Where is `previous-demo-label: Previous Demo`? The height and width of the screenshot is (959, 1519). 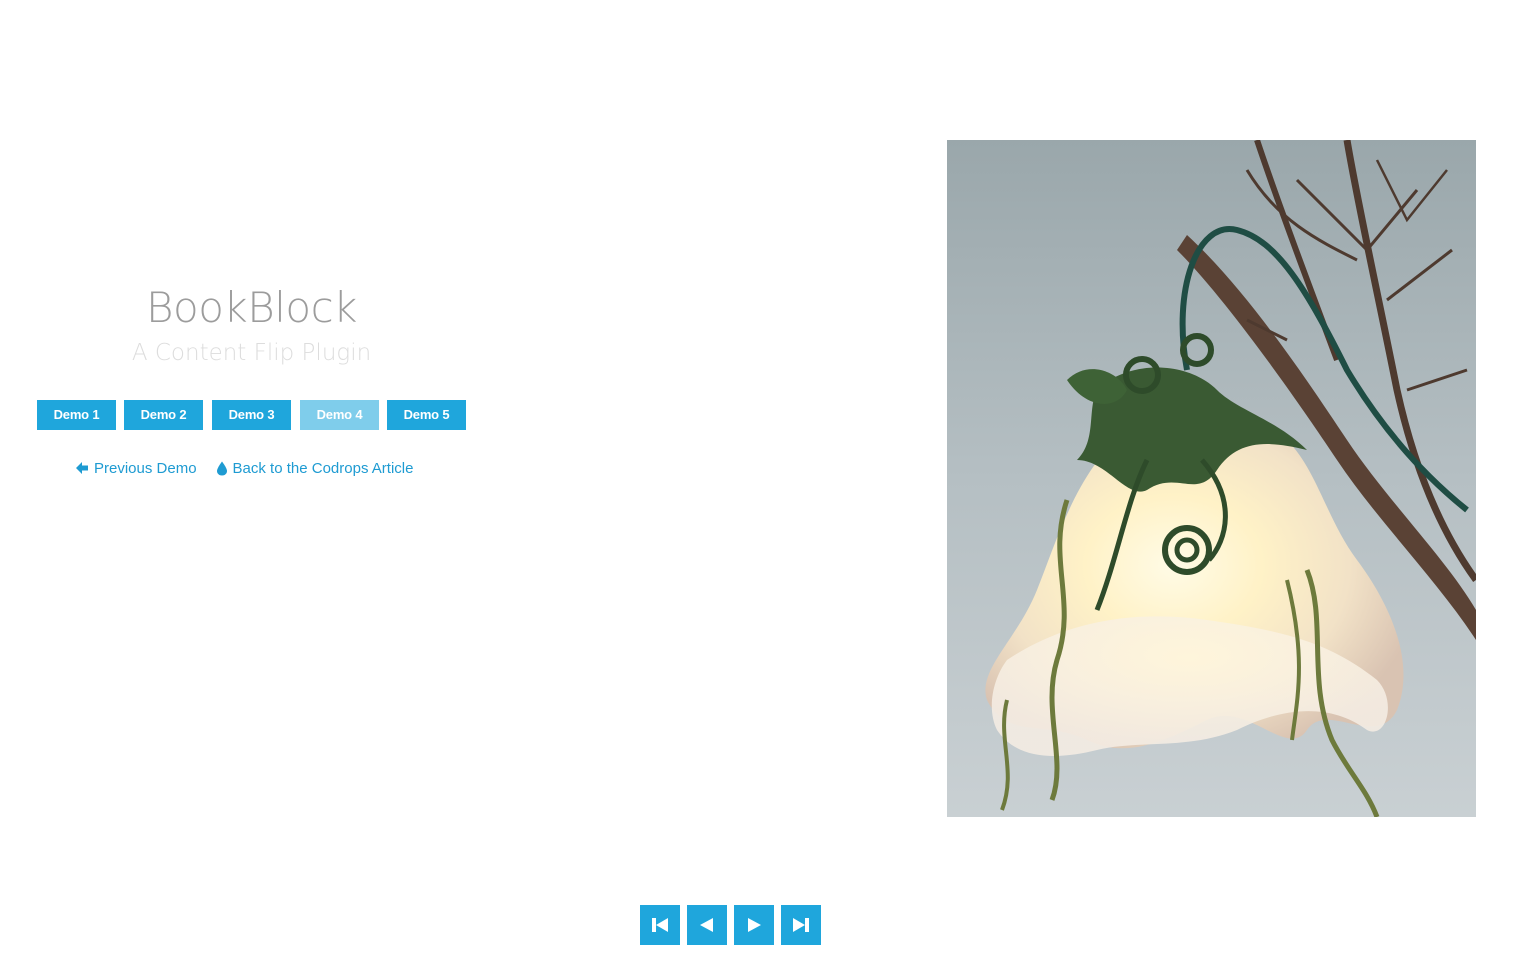 previous-demo-label: Previous Demo is located at coordinates (145, 468).